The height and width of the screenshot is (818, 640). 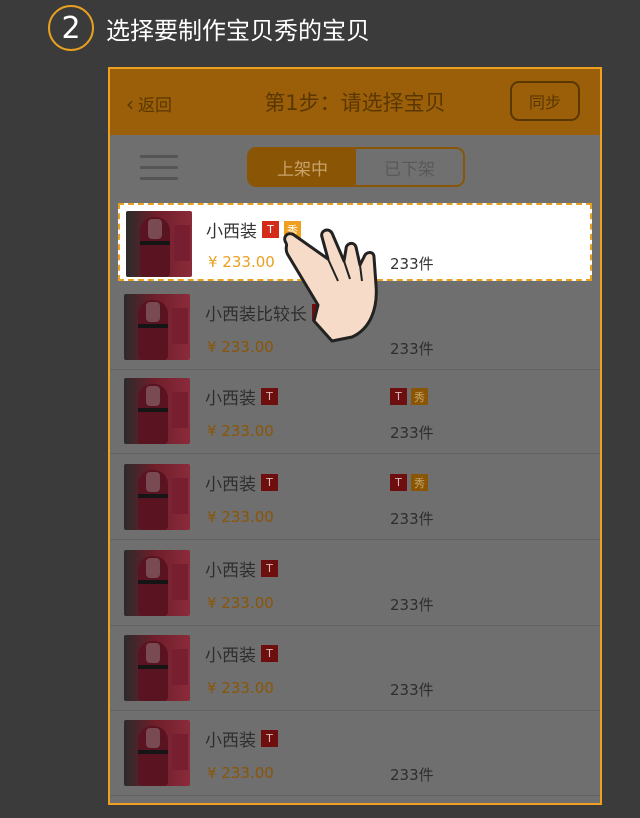 I want to click on list-item: 小西装比较长 T ¥ 233.00 233件, so click(x=355, y=328).